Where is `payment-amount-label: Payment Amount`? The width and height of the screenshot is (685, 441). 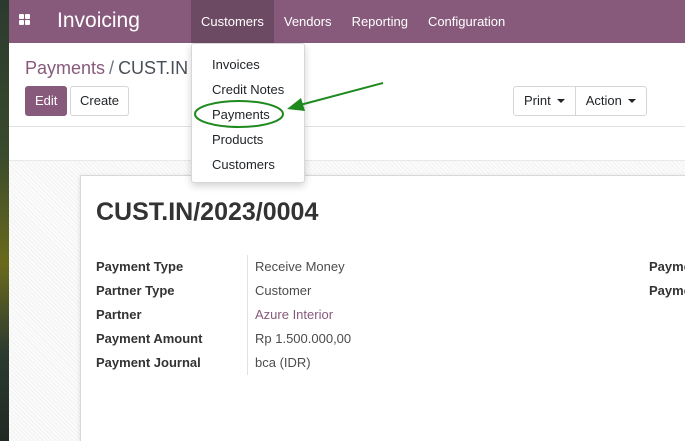 payment-amount-label: Payment Amount is located at coordinates (149, 338).